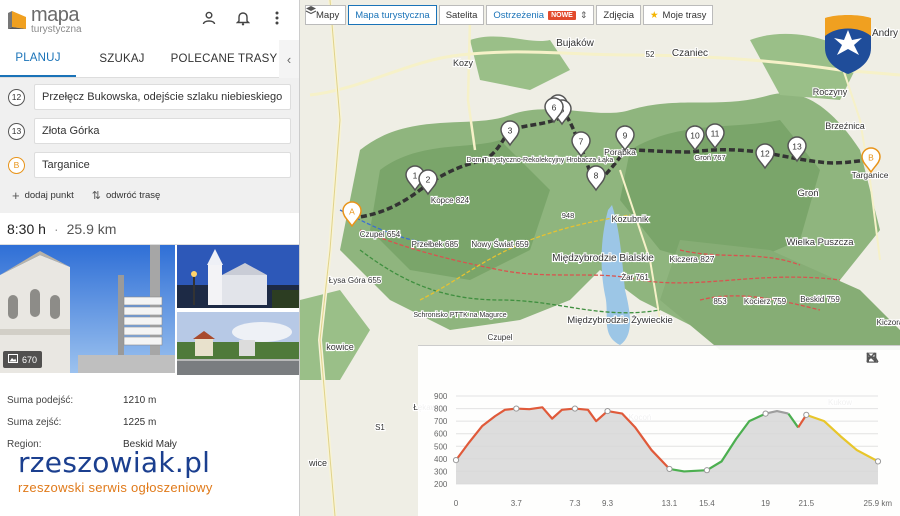 Image resolution: width=900 pixels, height=516 pixels. I want to click on more-menu-icon, so click(277, 20).